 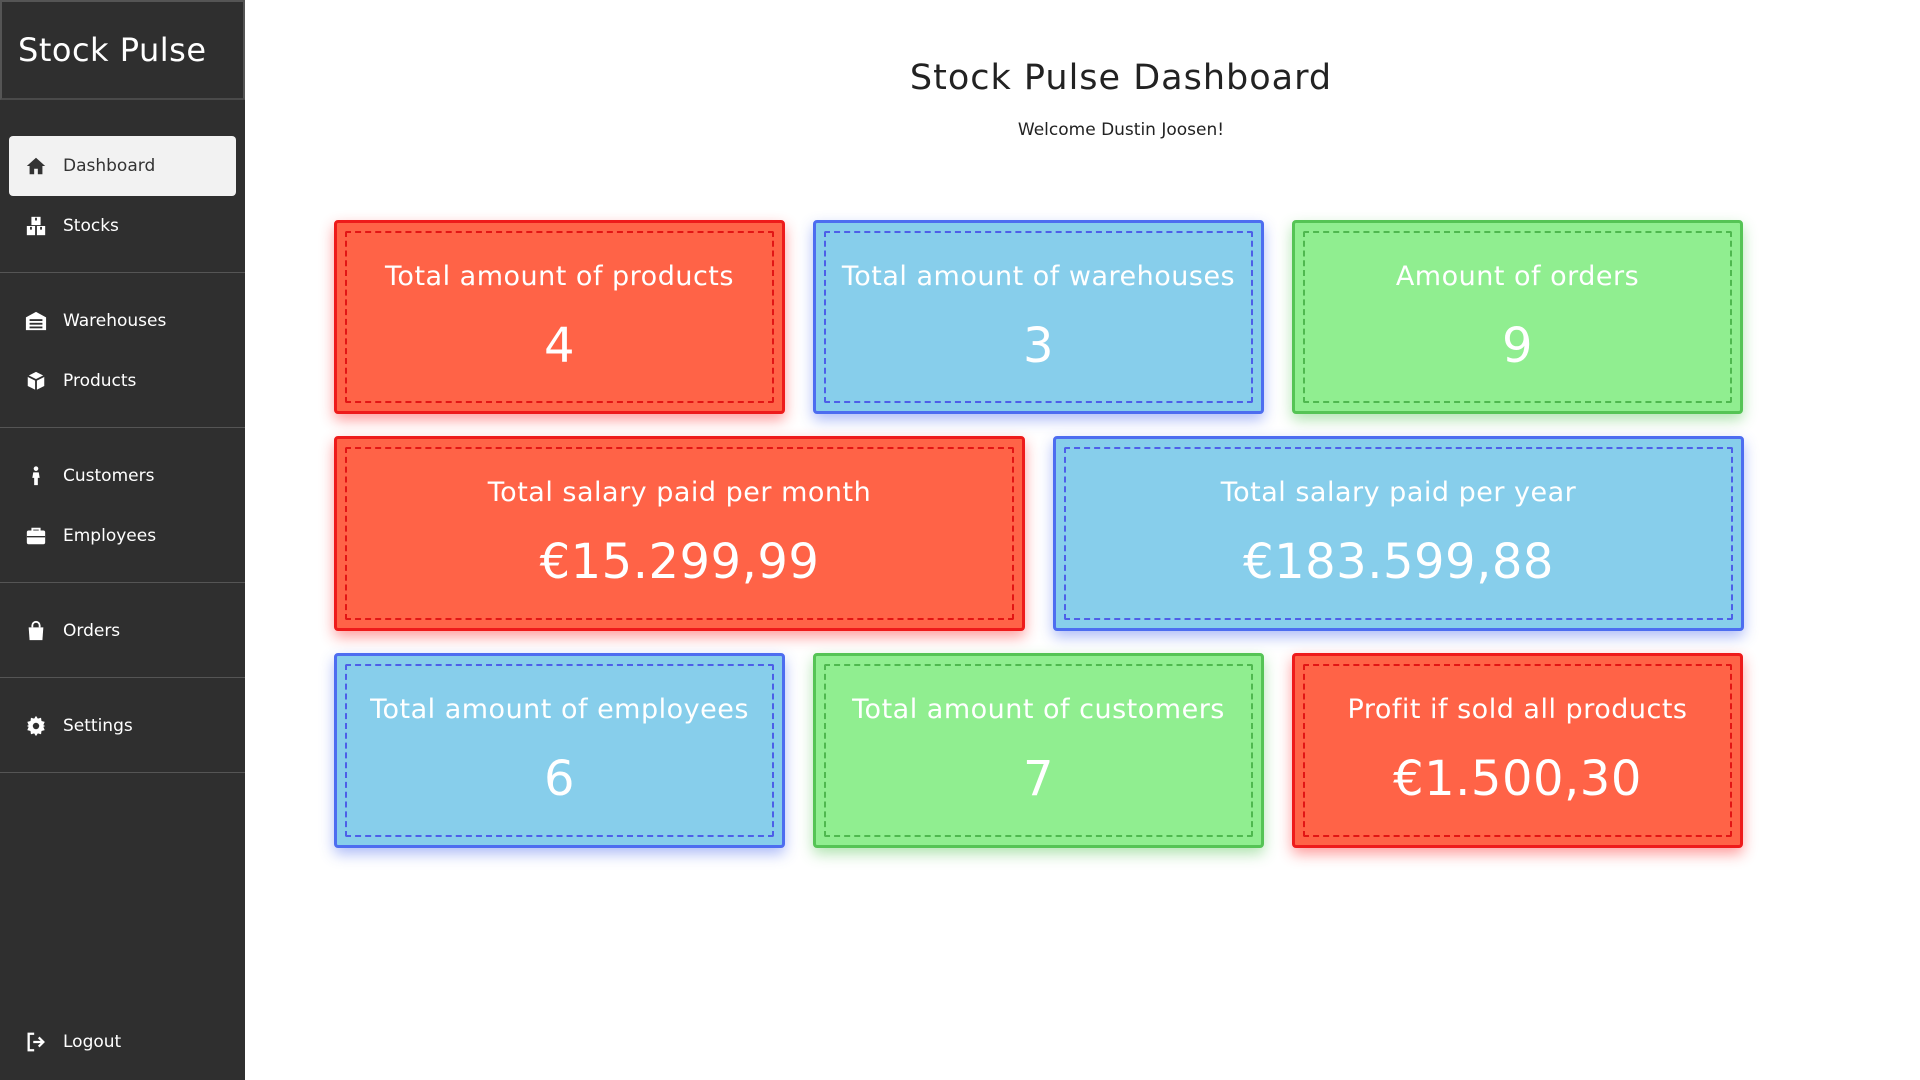 What do you see at coordinates (36, 166) in the screenshot?
I see `home-icon` at bounding box center [36, 166].